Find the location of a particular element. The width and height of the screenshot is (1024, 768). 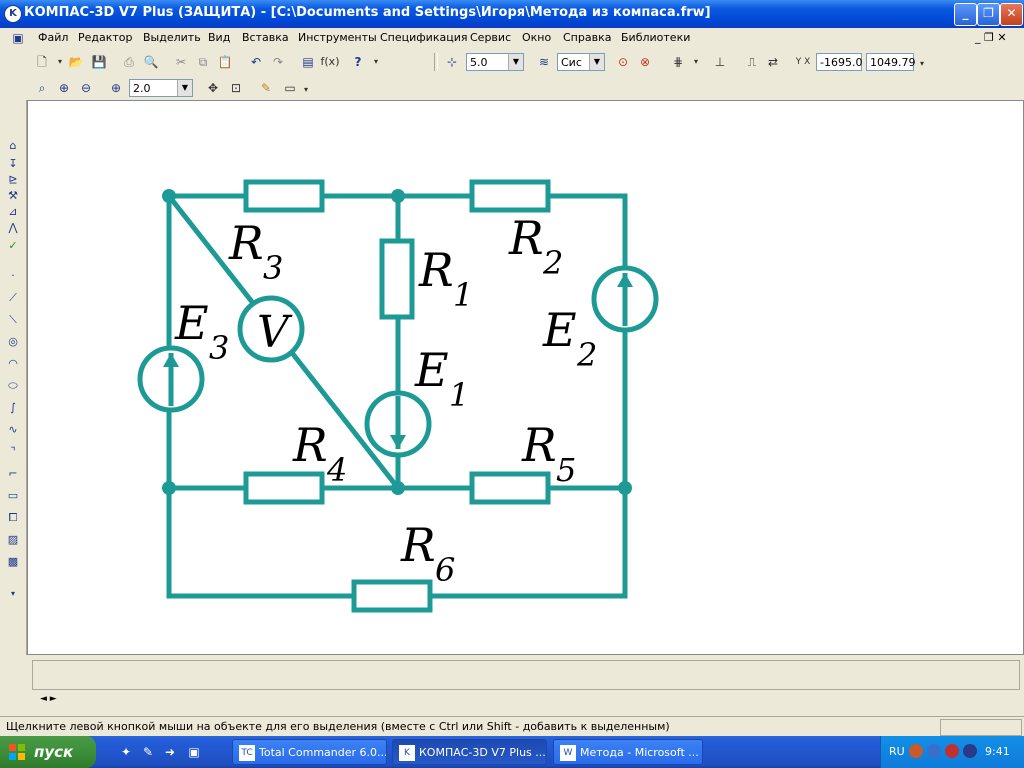

contour-icon: ⧠ is located at coordinates (13, 518).